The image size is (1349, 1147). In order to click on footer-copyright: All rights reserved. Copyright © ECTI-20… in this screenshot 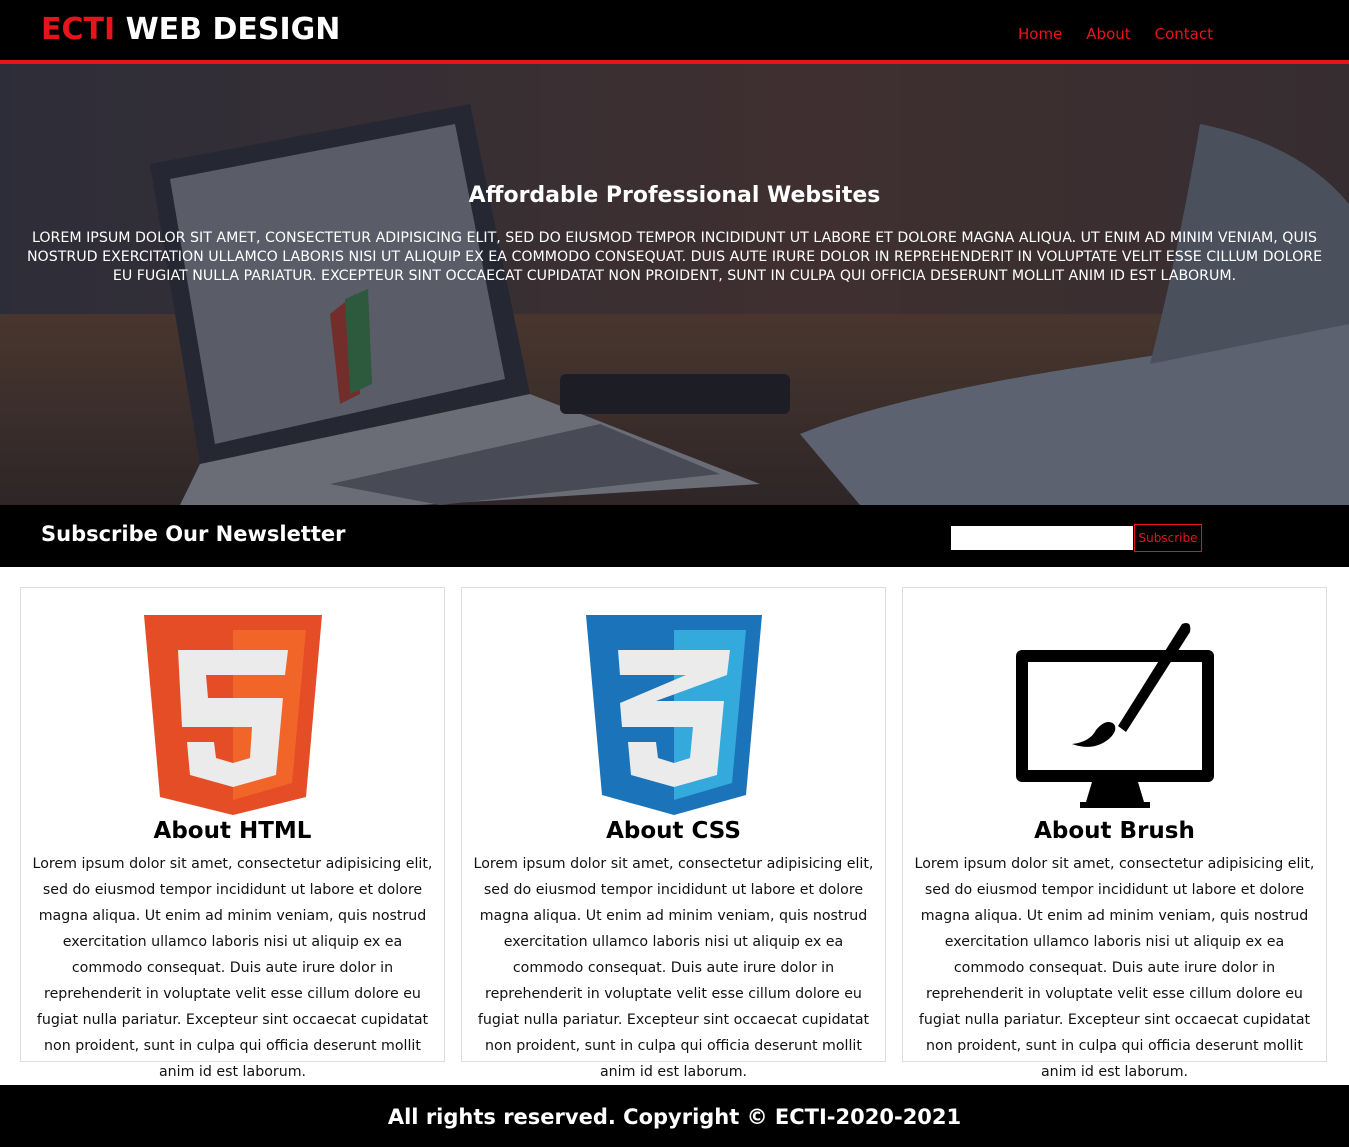, I will do `click(674, 1117)`.